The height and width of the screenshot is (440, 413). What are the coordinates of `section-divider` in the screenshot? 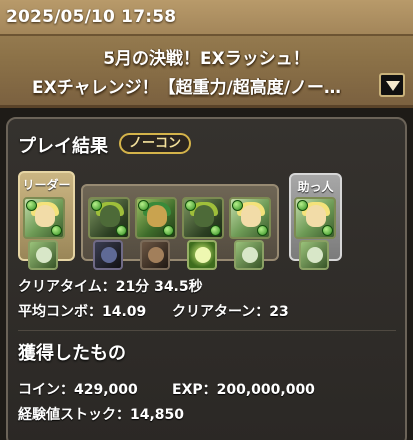 It's located at (207, 330).